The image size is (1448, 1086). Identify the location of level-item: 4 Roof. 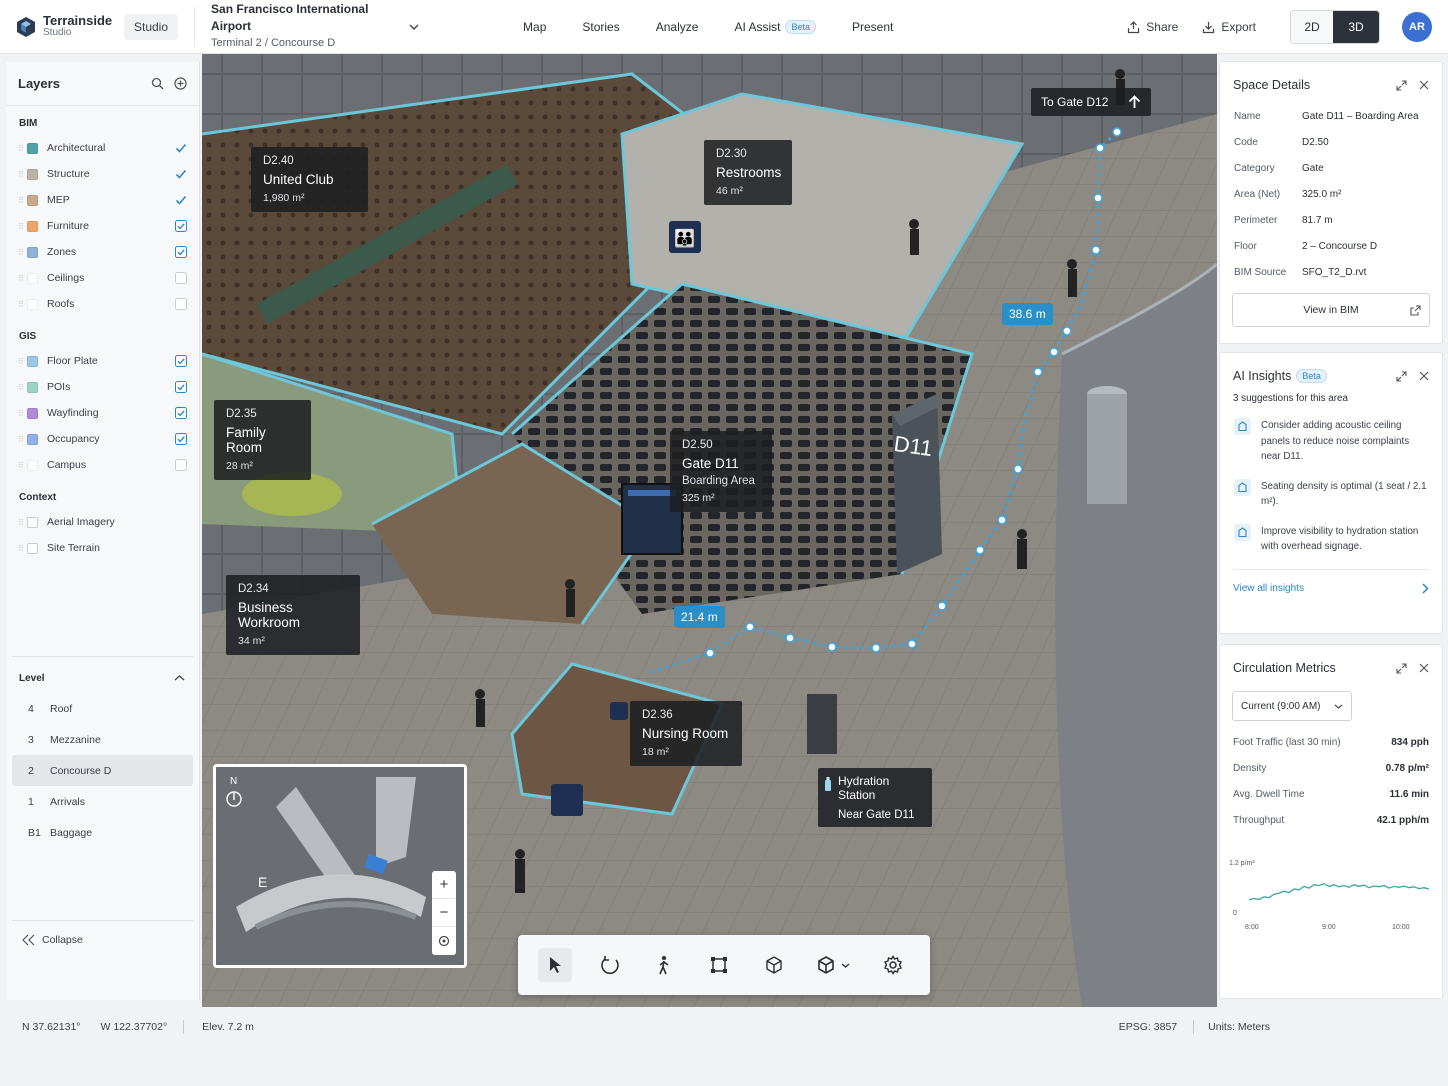
(102, 708).